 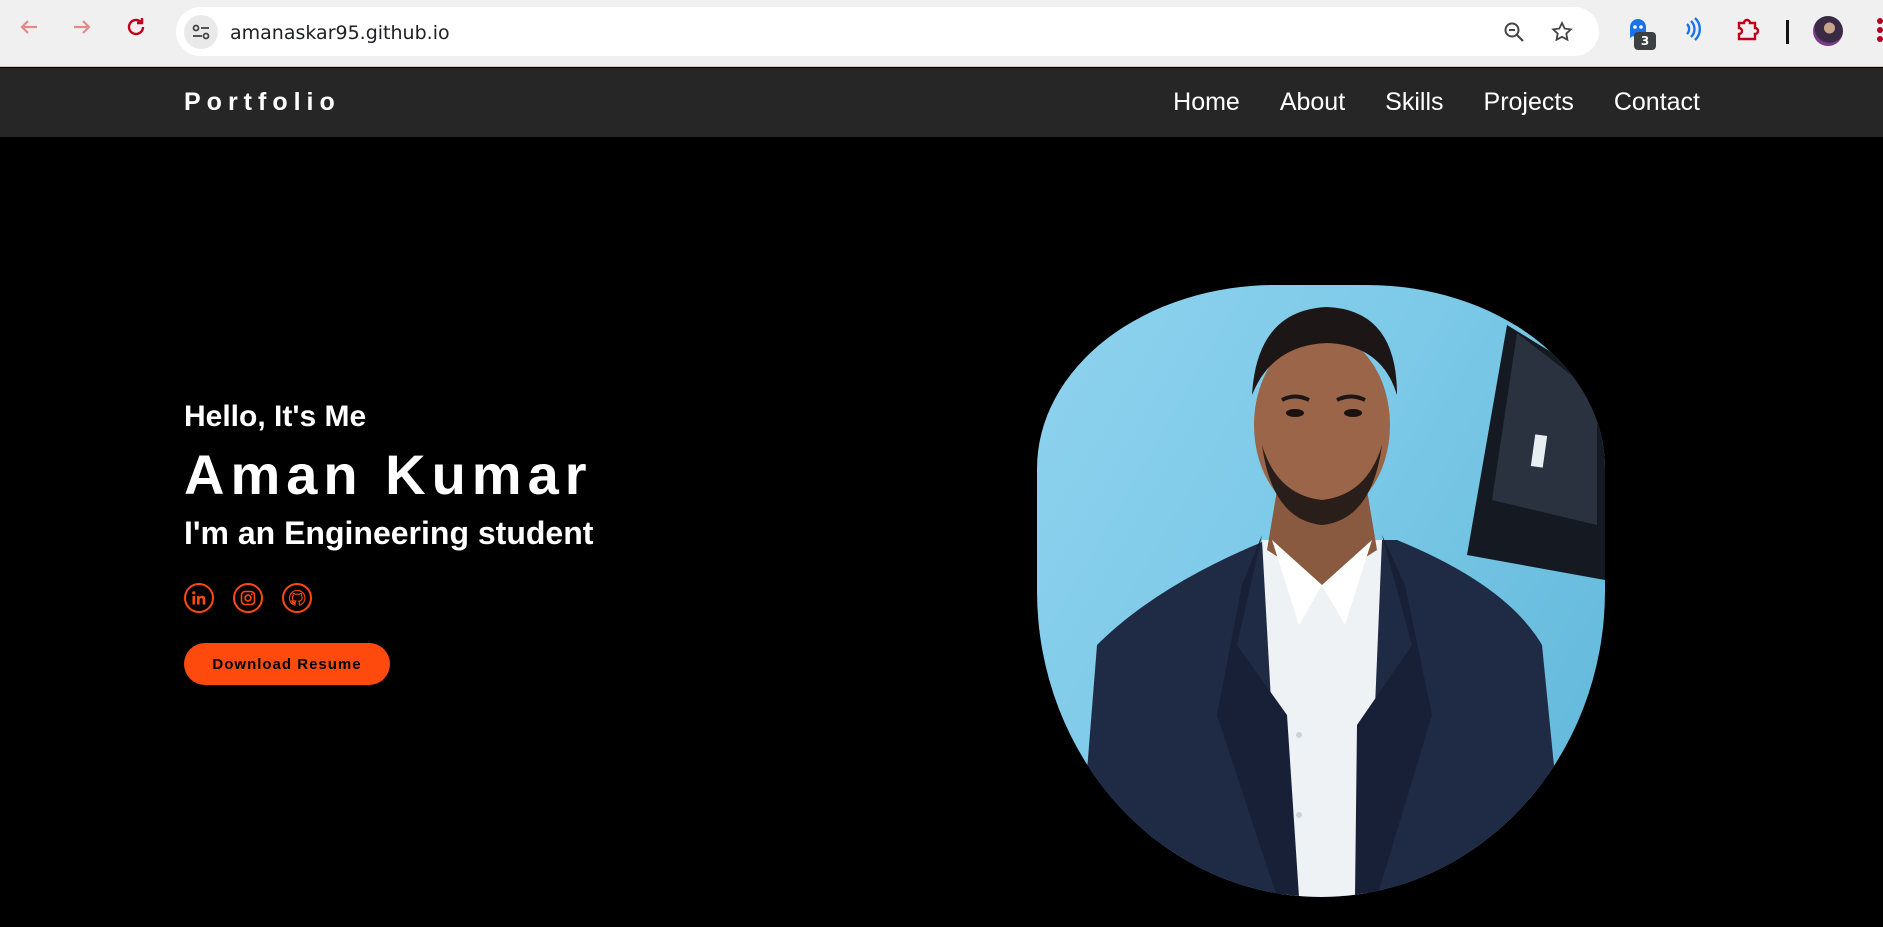 I want to click on extension-badge: 3, so click(x=1645, y=41).